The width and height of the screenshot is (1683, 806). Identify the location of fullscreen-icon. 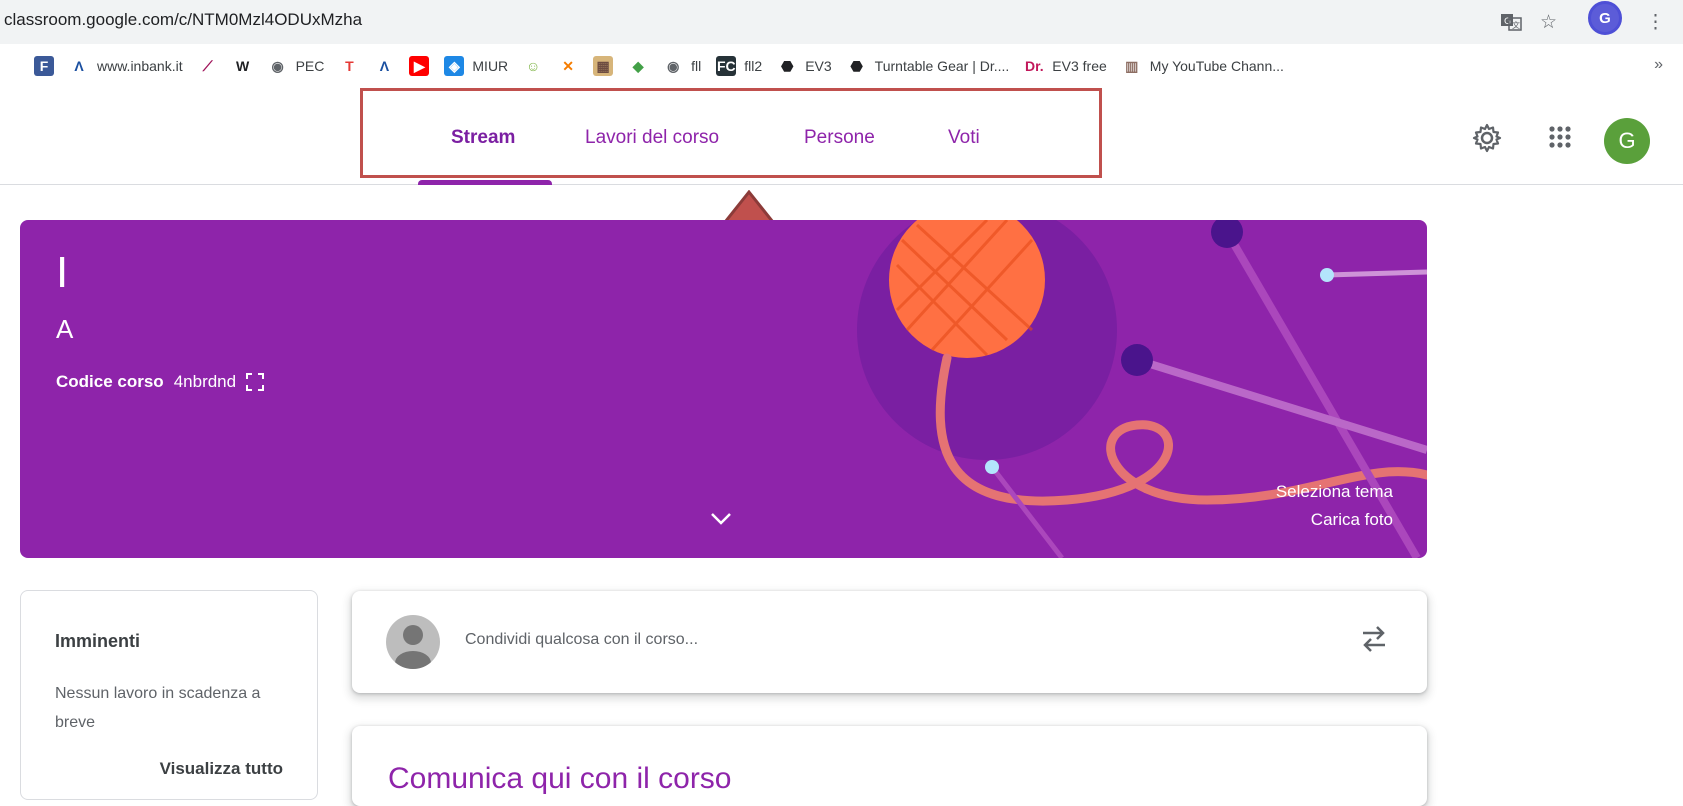
(255, 382).